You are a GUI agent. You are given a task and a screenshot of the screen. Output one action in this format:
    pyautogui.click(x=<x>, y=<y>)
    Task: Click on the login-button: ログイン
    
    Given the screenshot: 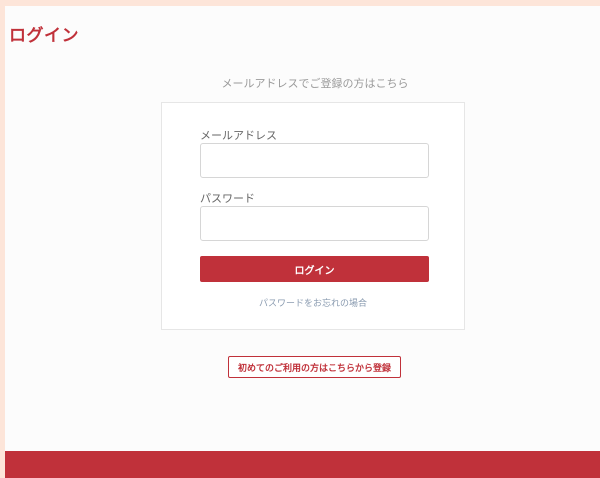 What is the action you would take?
    pyautogui.click(x=314, y=269)
    